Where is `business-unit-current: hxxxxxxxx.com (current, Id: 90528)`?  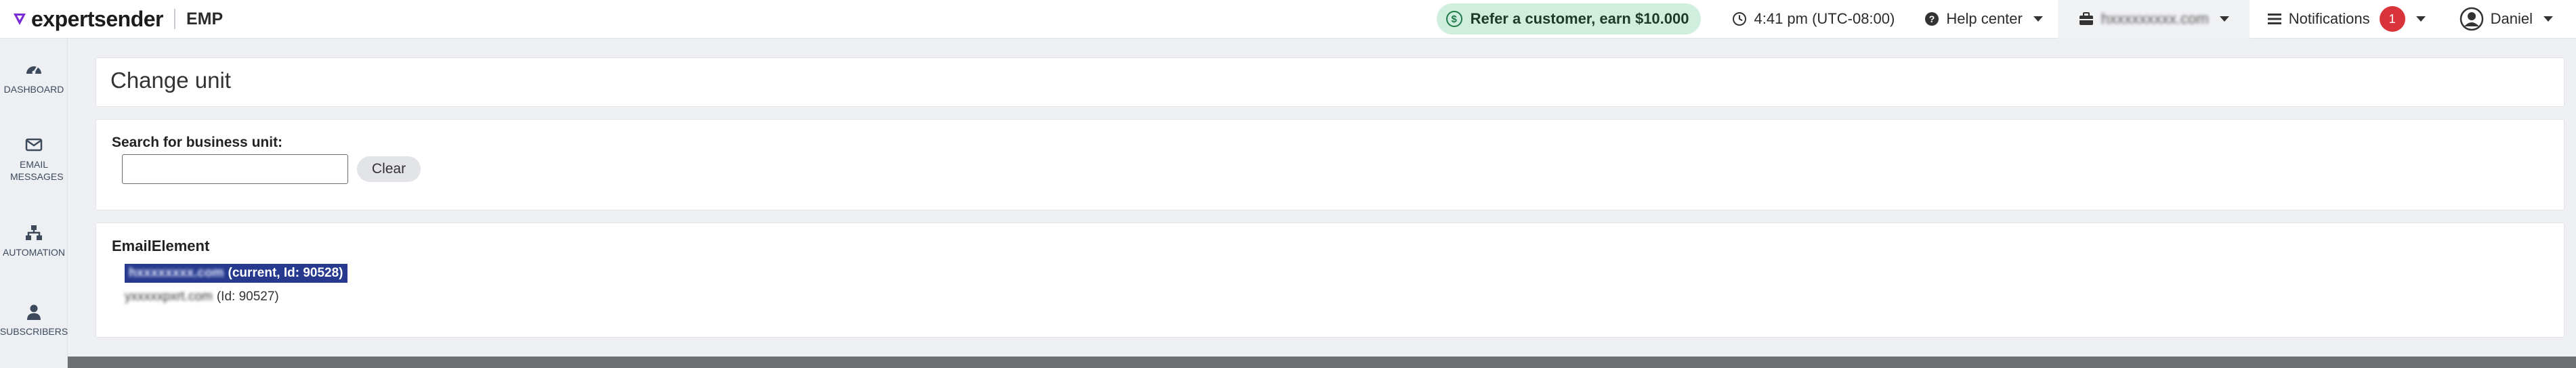
business-unit-current: hxxxxxxxx.com (current, Id: 90528) is located at coordinates (236, 273).